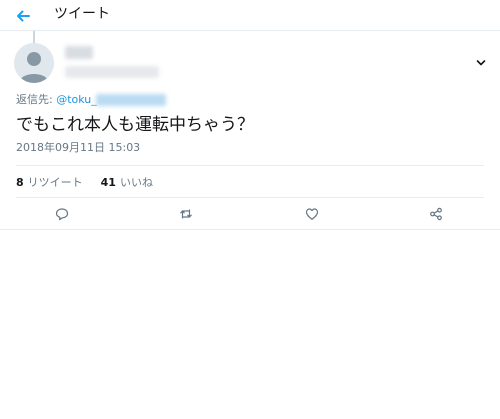  Describe the element at coordinates (136, 182) in the screenshot. I see `like-count-label: いいね` at that location.